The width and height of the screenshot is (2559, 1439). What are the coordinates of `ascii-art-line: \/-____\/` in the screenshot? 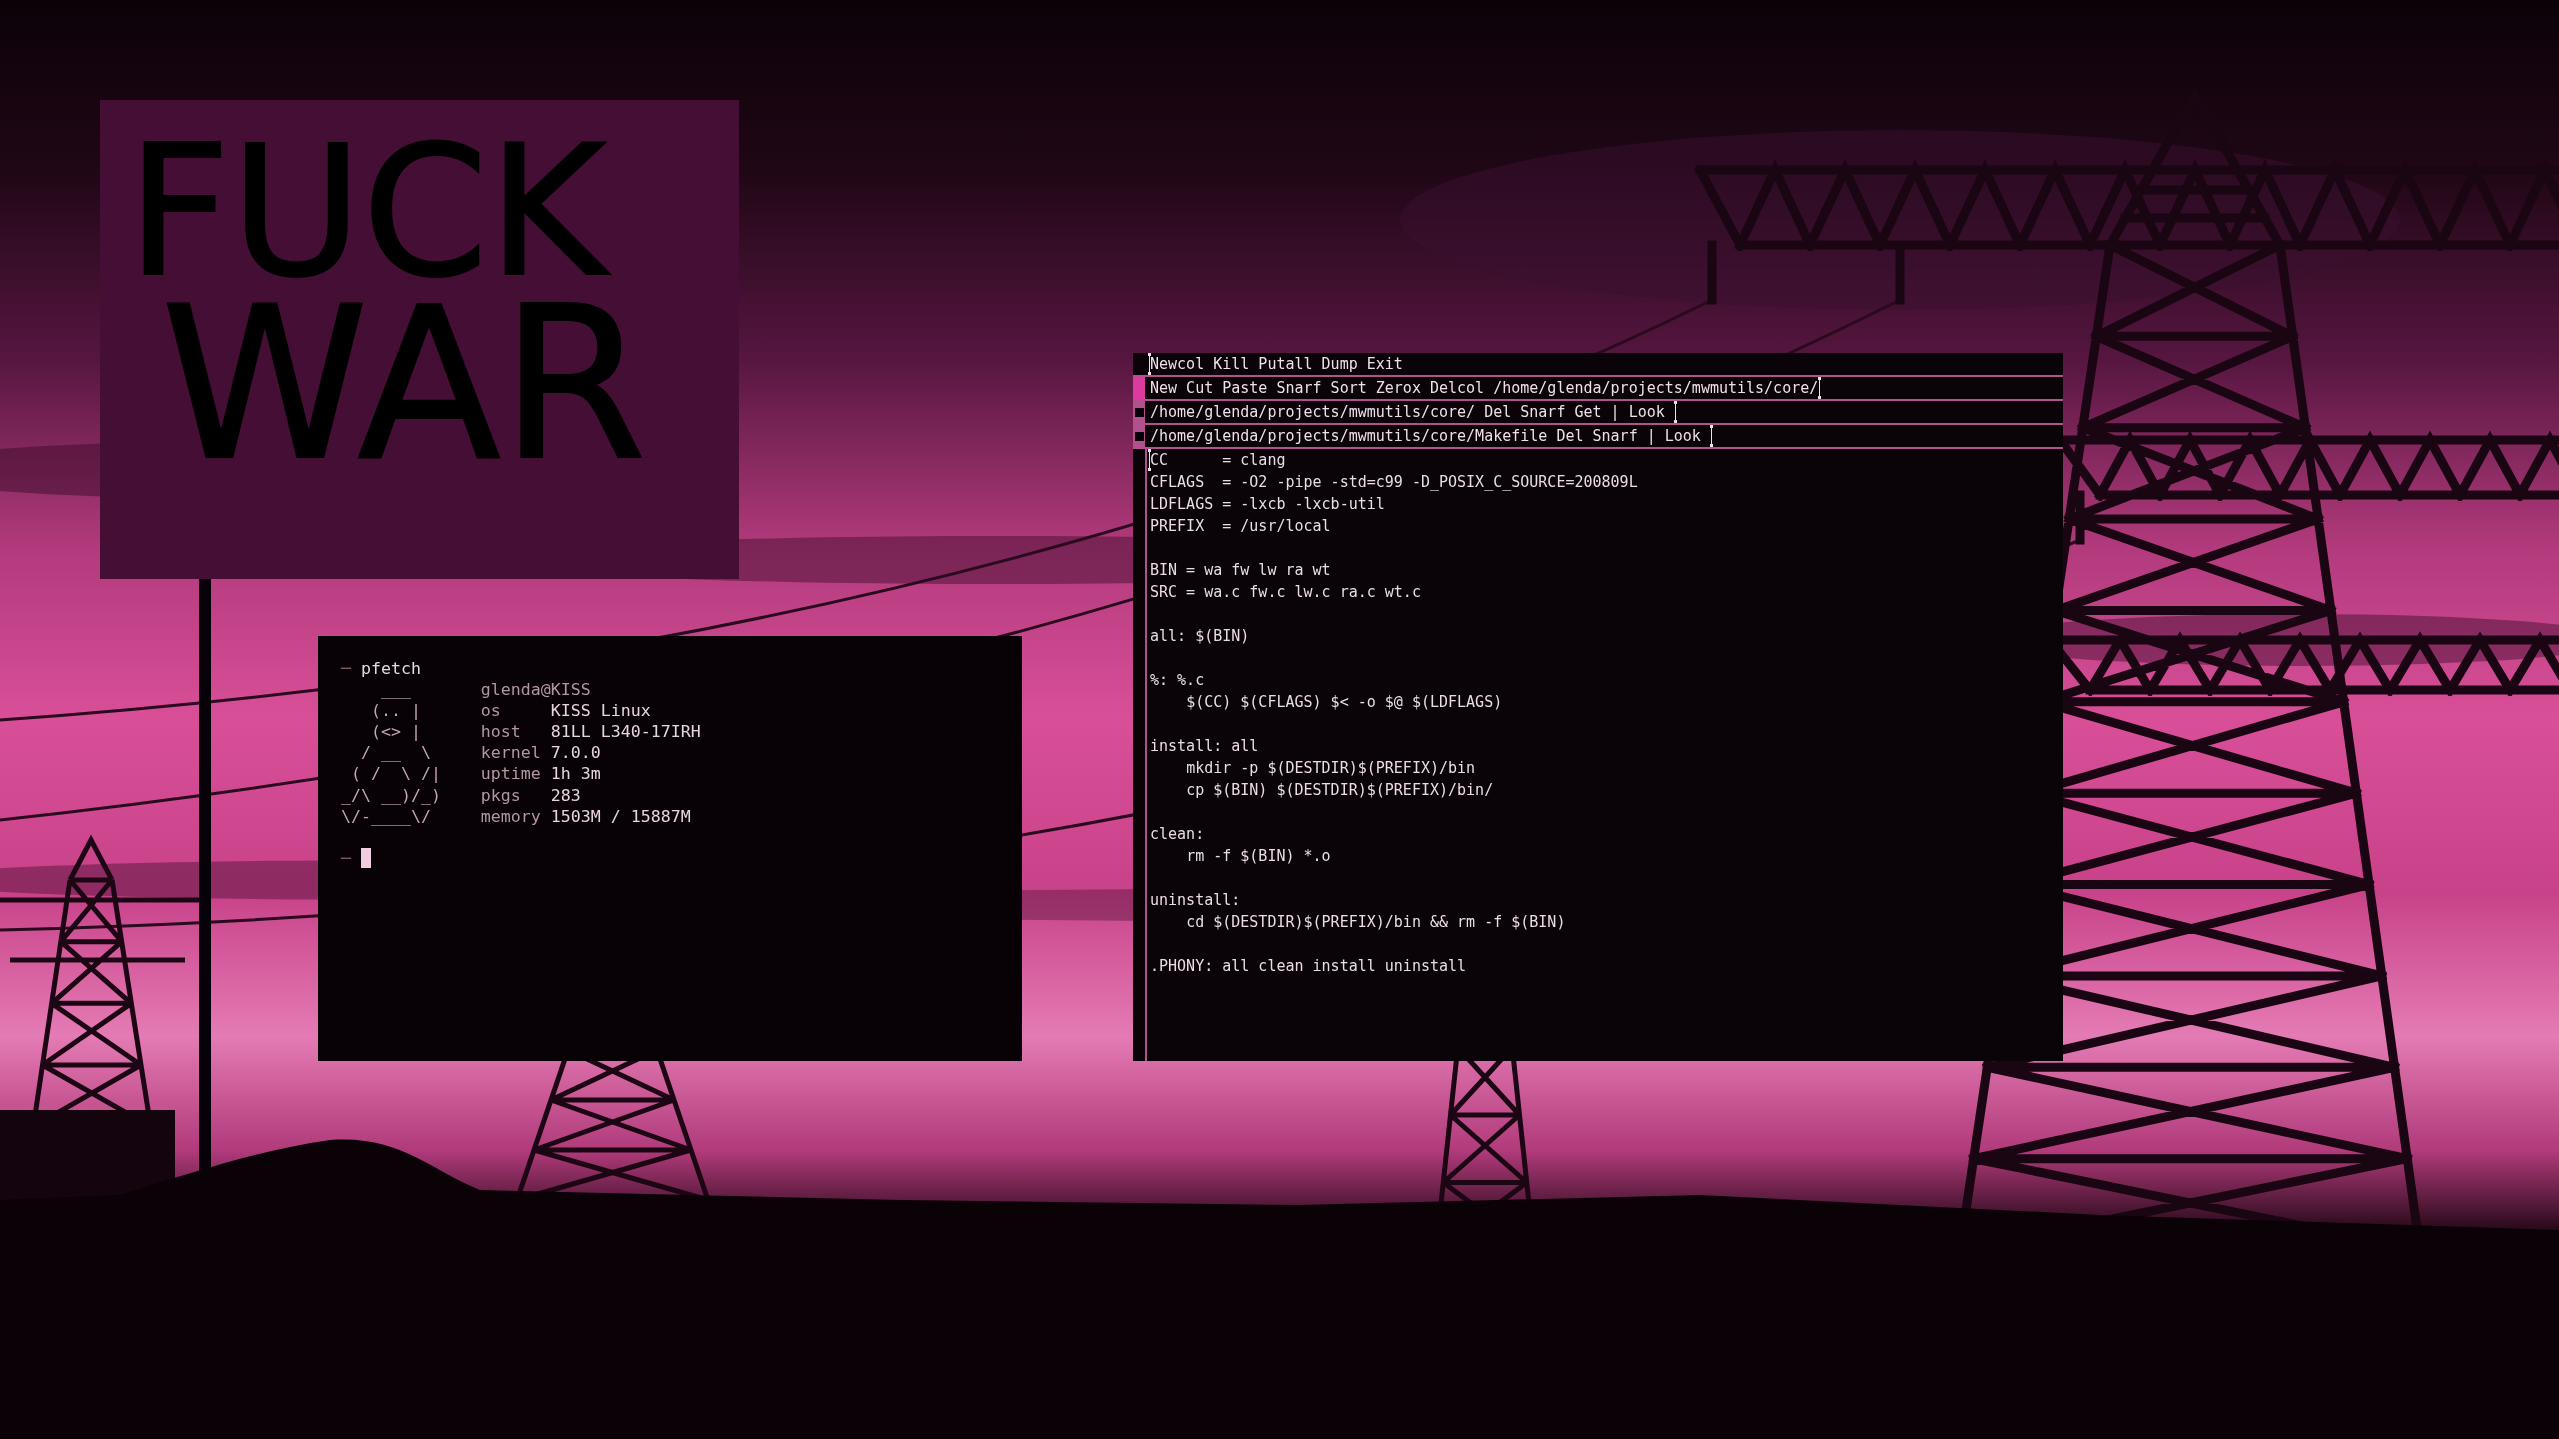 It's located at (386, 816).